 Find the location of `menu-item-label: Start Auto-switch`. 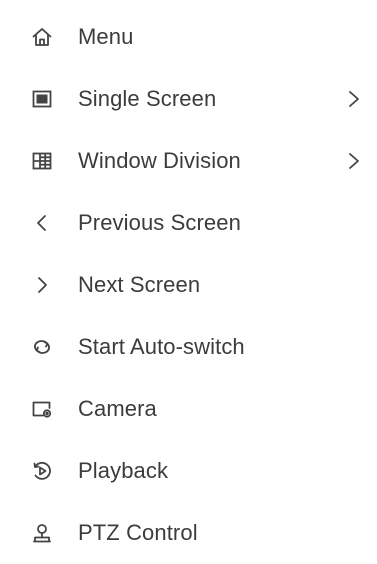

menu-item-label: Start Auto-switch is located at coordinates (161, 346).